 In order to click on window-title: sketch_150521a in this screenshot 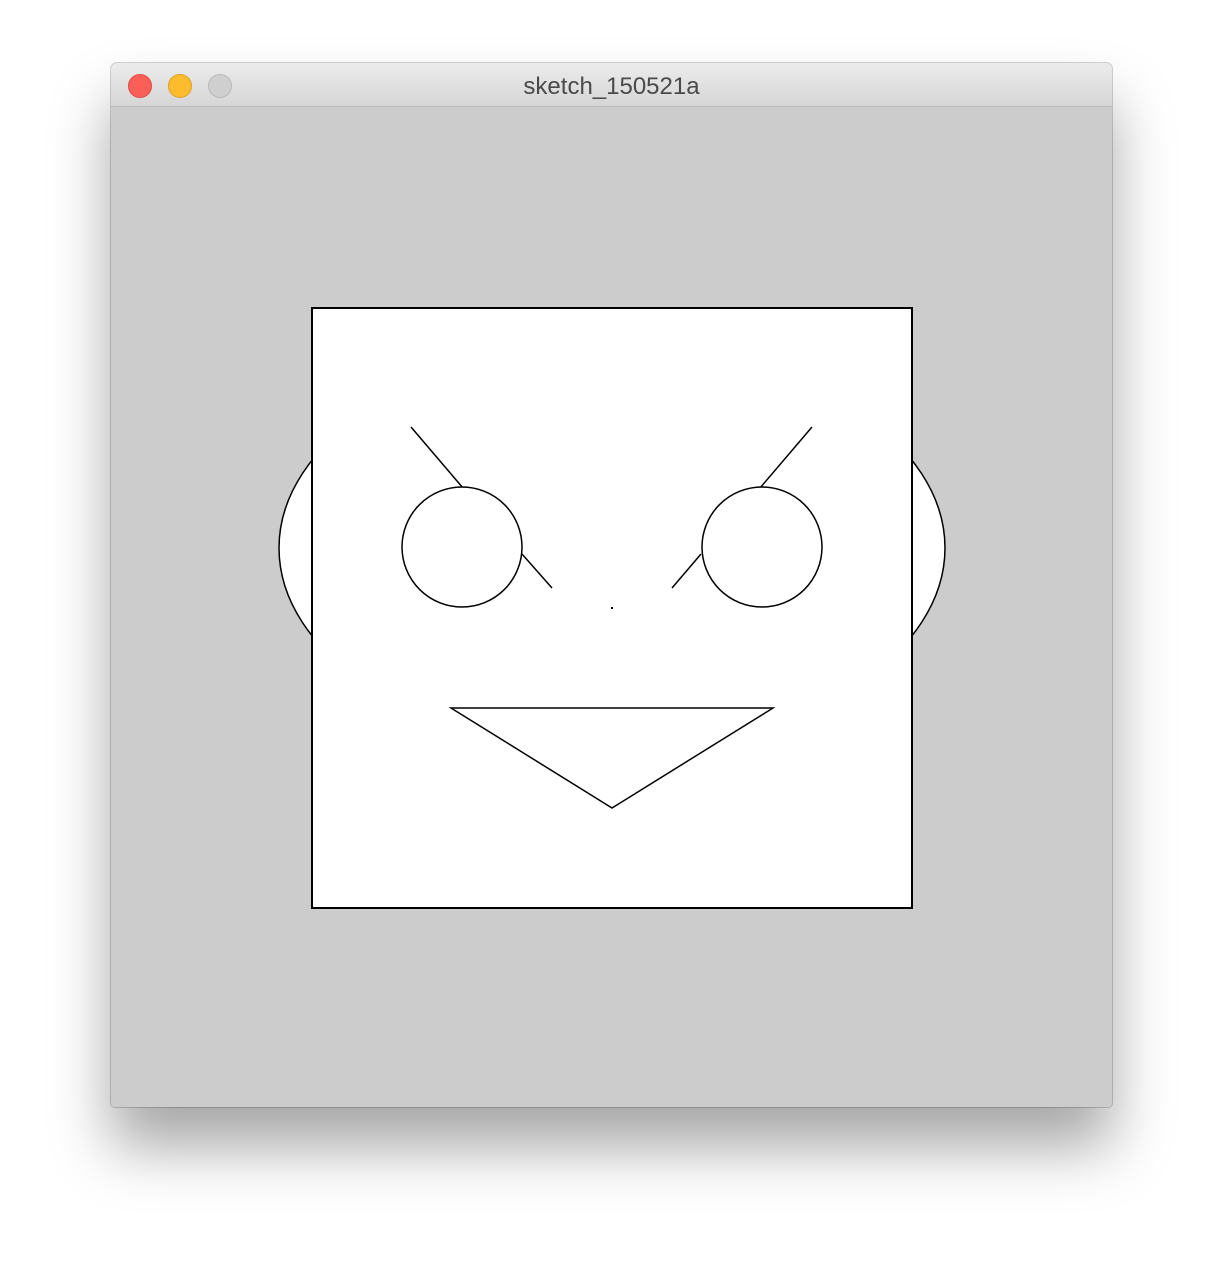, I will do `click(611, 86)`.